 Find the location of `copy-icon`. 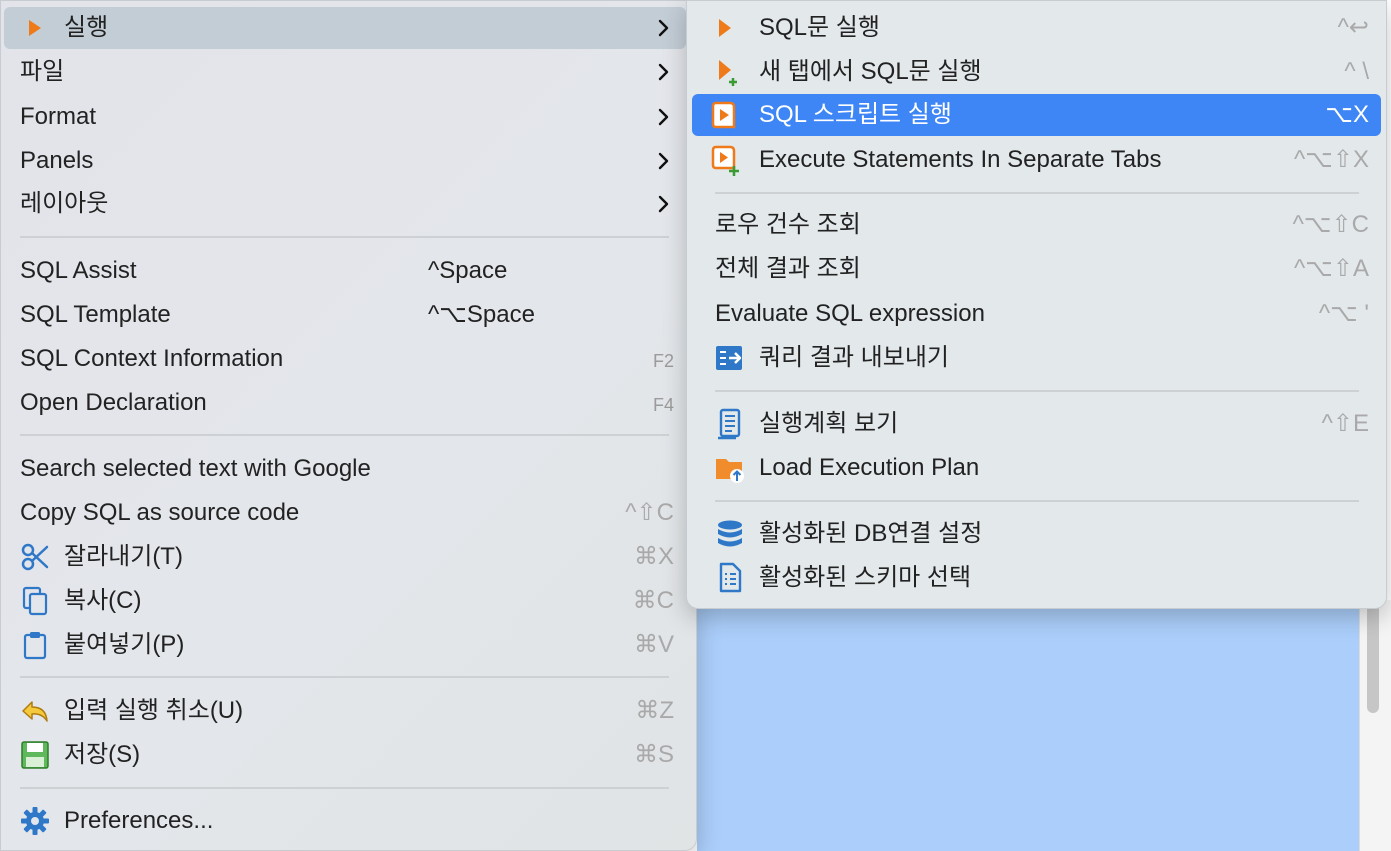

copy-icon is located at coordinates (35, 601).